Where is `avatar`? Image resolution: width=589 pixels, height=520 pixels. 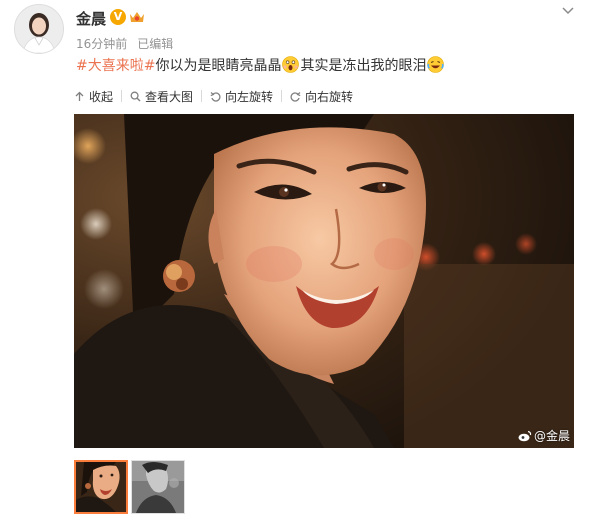
avatar is located at coordinates (39, 29).